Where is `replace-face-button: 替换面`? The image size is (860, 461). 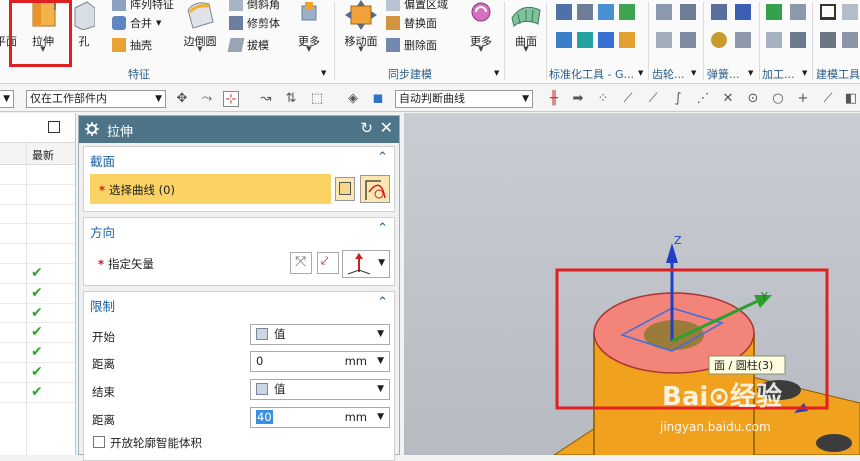
replace-face-button: 替换面 is located at coordinates (411, 23).